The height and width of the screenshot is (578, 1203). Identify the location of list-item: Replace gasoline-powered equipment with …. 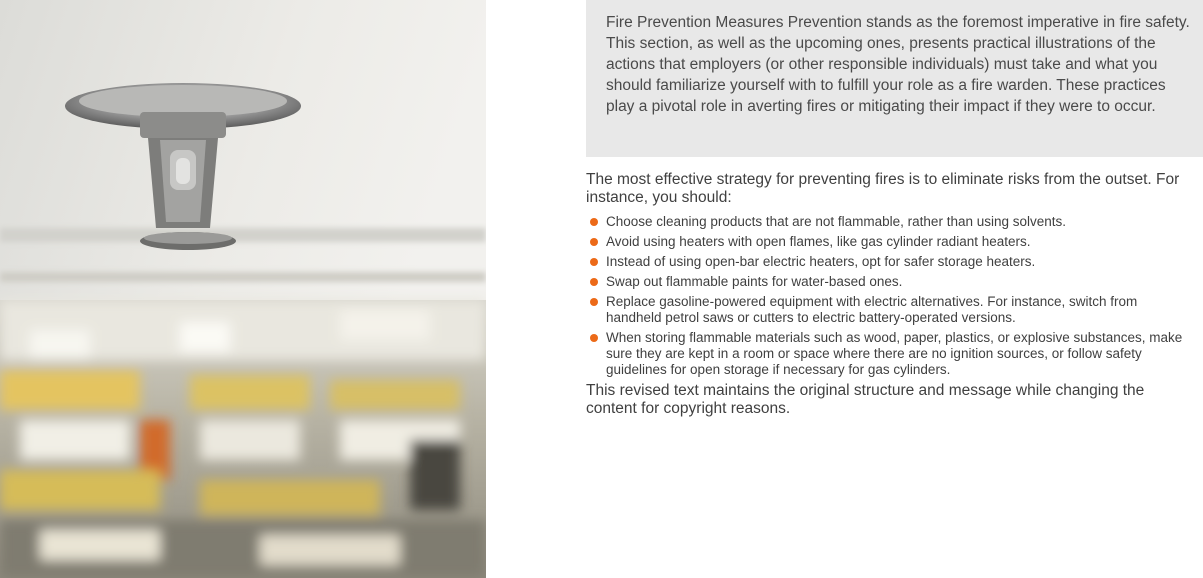
(886, 310).